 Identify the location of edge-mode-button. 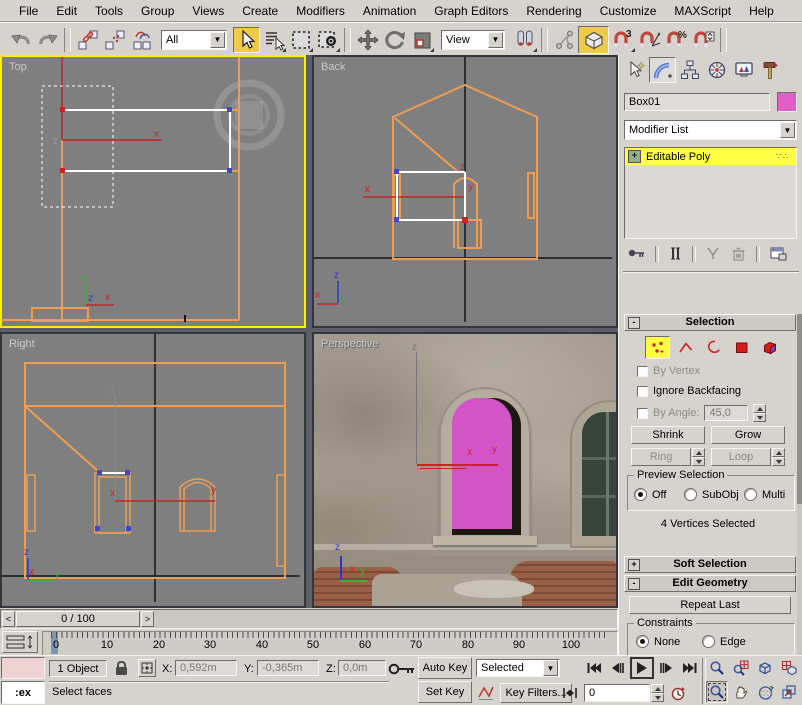
(685, 347).